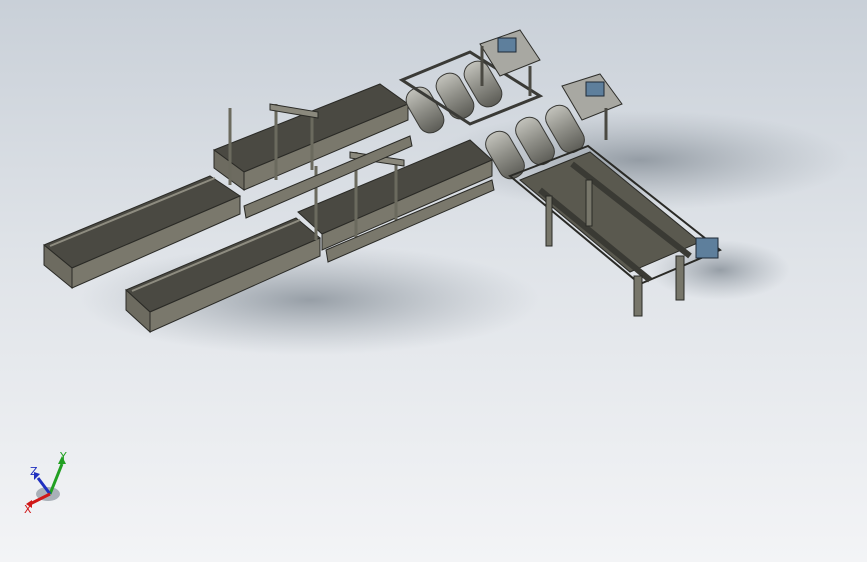 Image resolution: width=867 pixels, height=562 pixels. I want to click on y-axis-label: Y, so click(63, 456).